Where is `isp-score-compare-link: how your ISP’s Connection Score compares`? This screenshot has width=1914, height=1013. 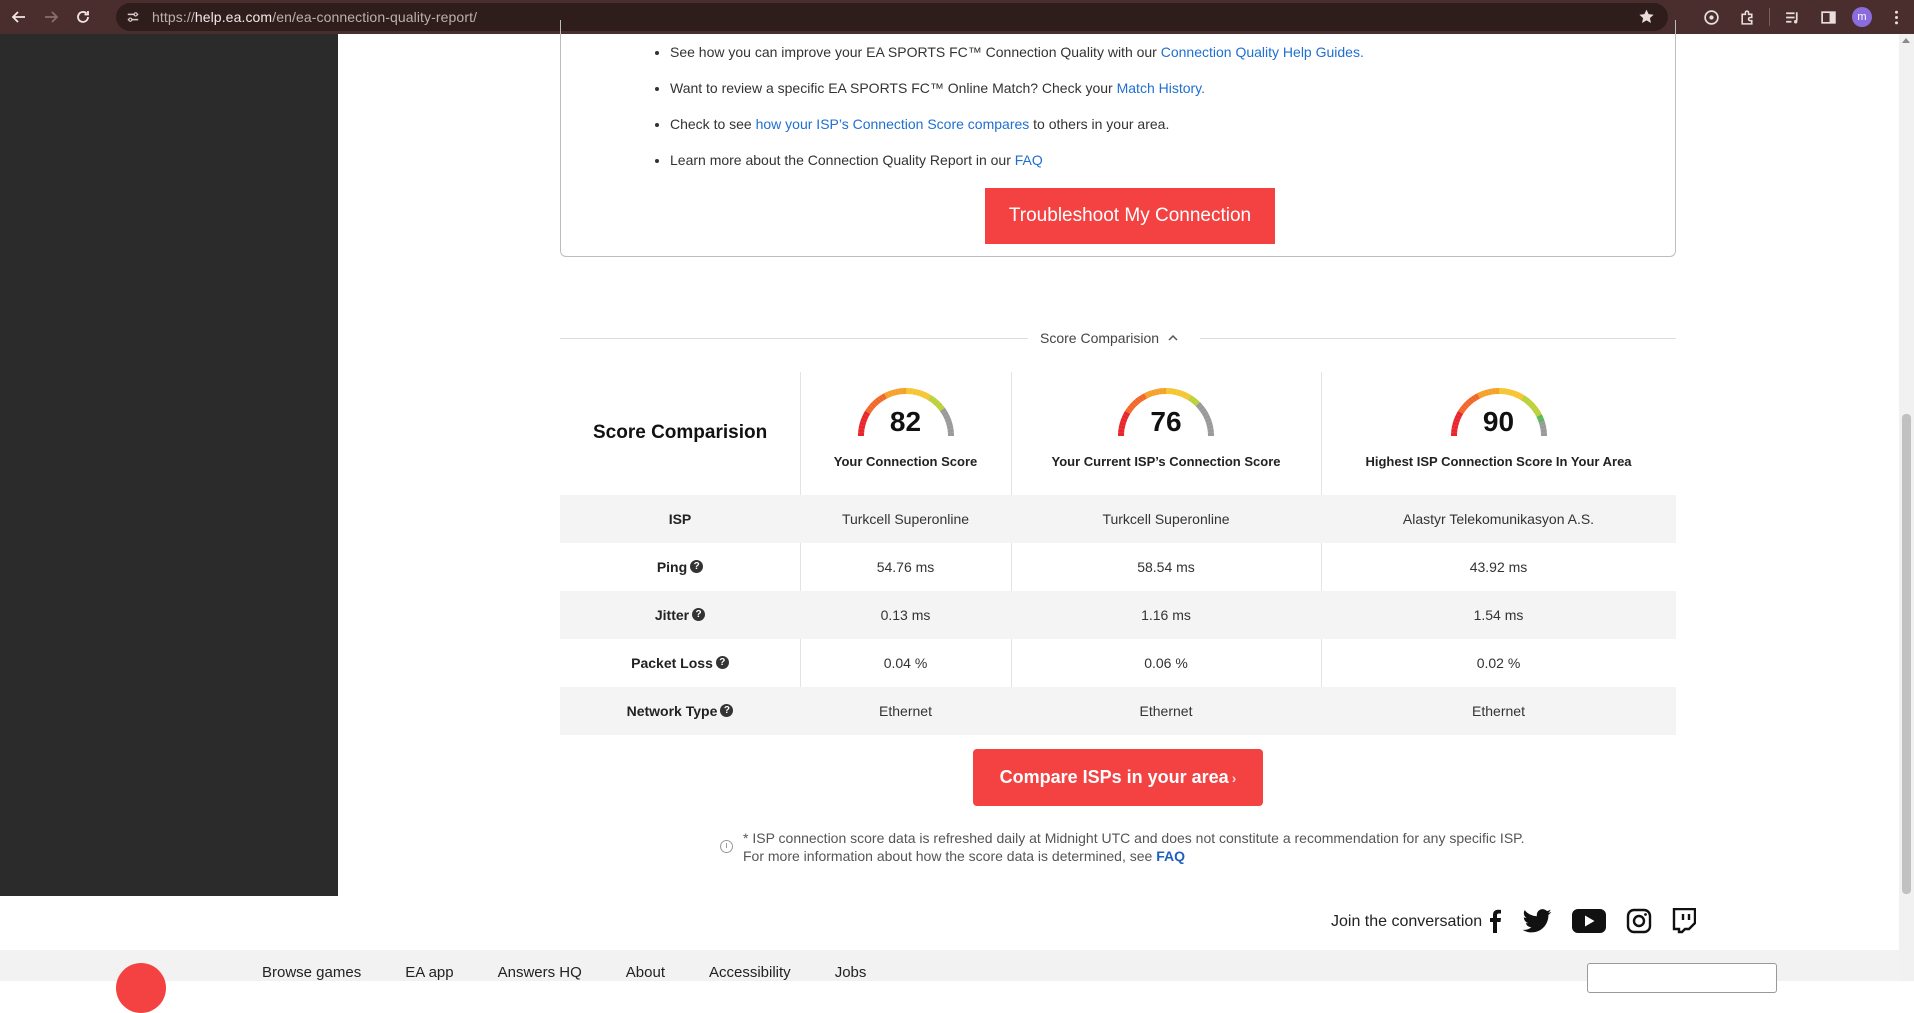
isp-score-compare-link: how your ISP’s Connection Score compares is located at coordinates (893, 124).